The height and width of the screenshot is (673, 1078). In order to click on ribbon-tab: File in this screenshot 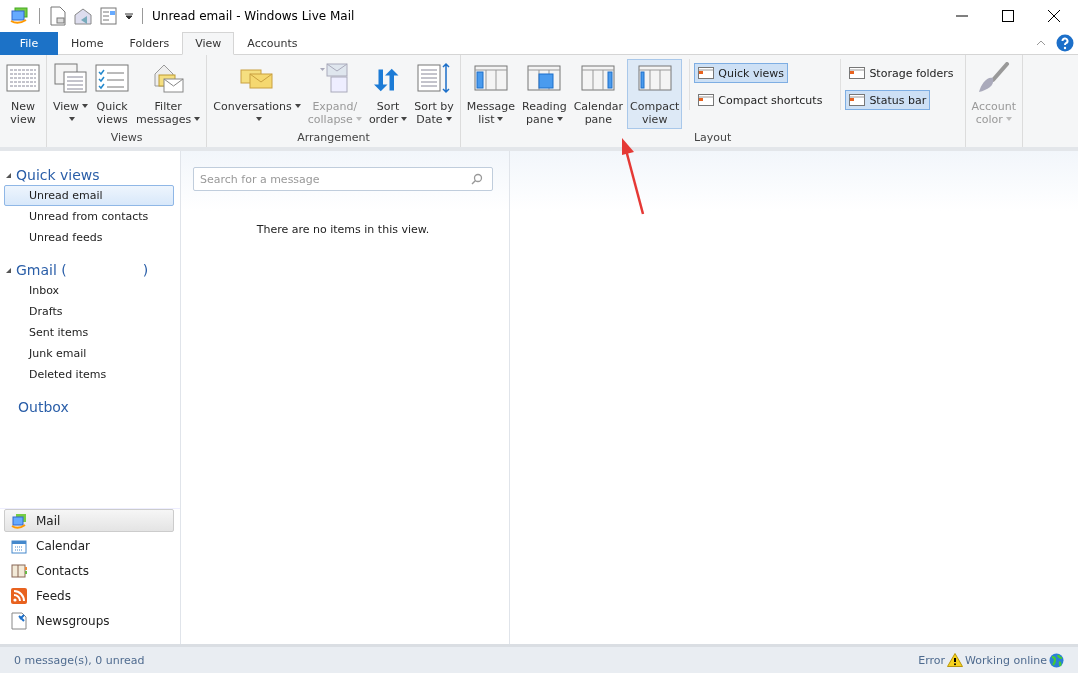, I will do `click(29, 43)`.